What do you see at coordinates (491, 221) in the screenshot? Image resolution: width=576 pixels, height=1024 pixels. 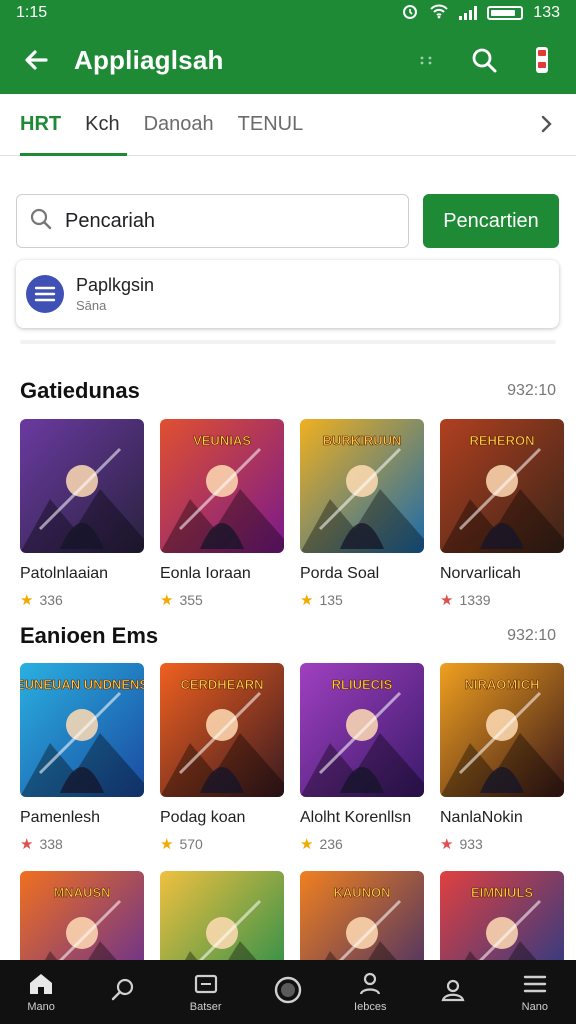 I see `search-button: Pencartien` at bounding box center [491, 221].